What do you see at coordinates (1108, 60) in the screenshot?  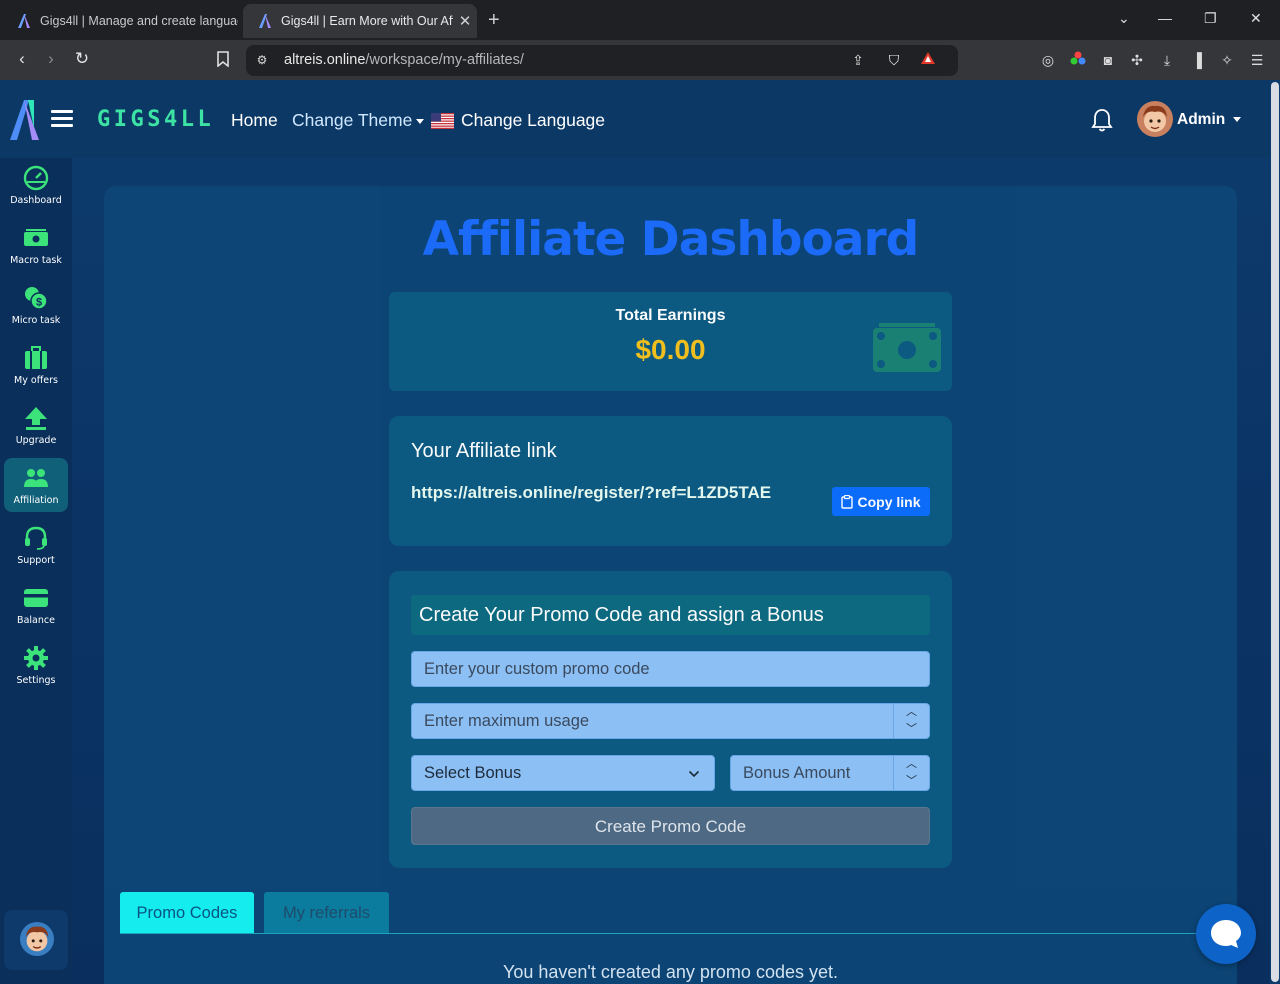 I see `camera-icon: ◙` at bounding box center [1108, 60].